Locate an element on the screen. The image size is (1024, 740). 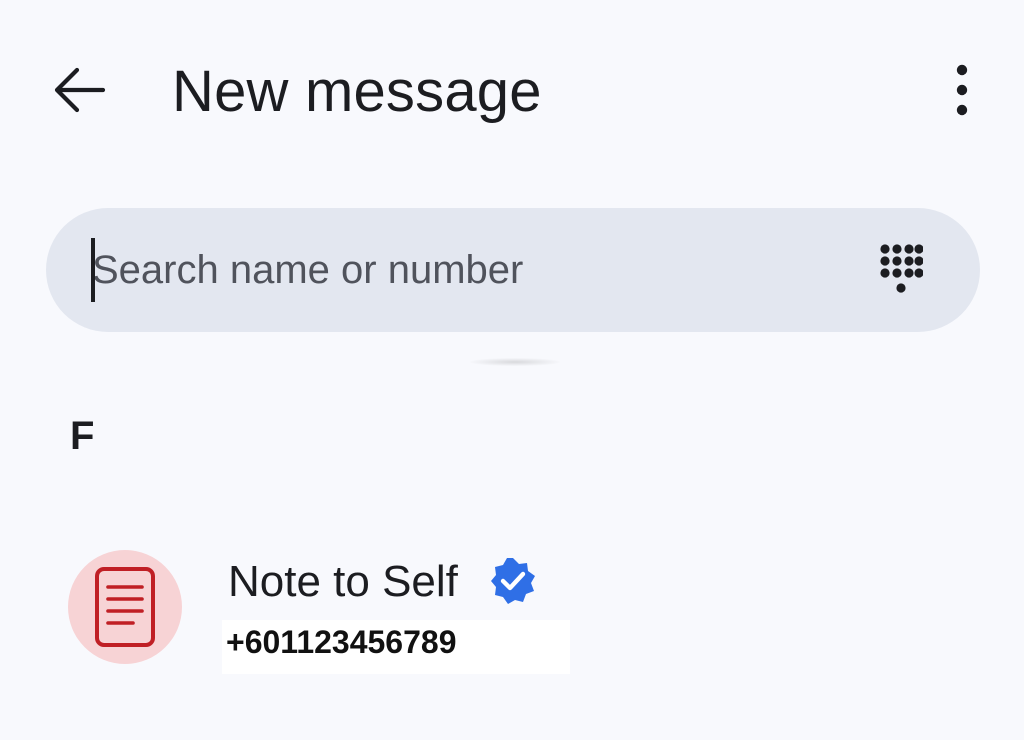
contact-number-container: +601123456789 is located at coordinates (396, 647).